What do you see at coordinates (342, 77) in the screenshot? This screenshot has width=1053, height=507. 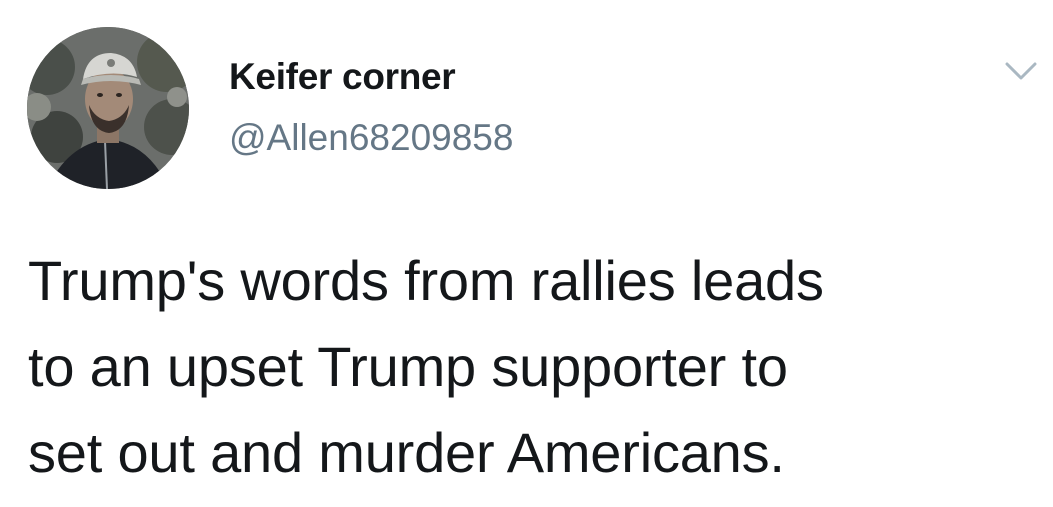 I see `author-display-name: Keifer corner` at bounding box center [342, 77].